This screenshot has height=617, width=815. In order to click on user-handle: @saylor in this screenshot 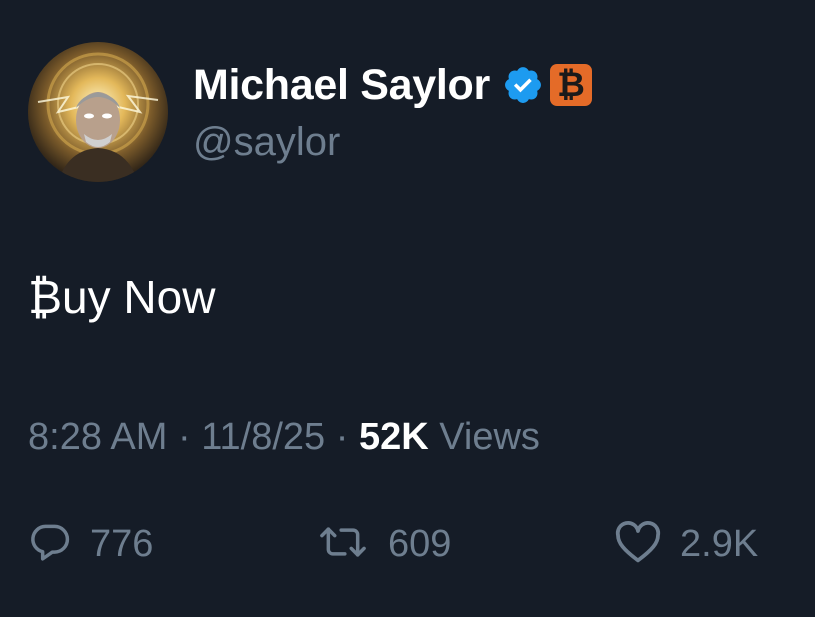, I will do `click(266, 142)`.